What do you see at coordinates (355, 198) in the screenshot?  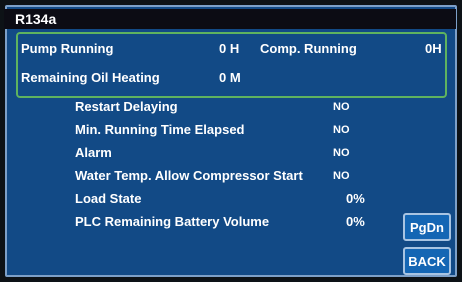 I see `load-state-value: 0%` at bounding box center [355, 198].